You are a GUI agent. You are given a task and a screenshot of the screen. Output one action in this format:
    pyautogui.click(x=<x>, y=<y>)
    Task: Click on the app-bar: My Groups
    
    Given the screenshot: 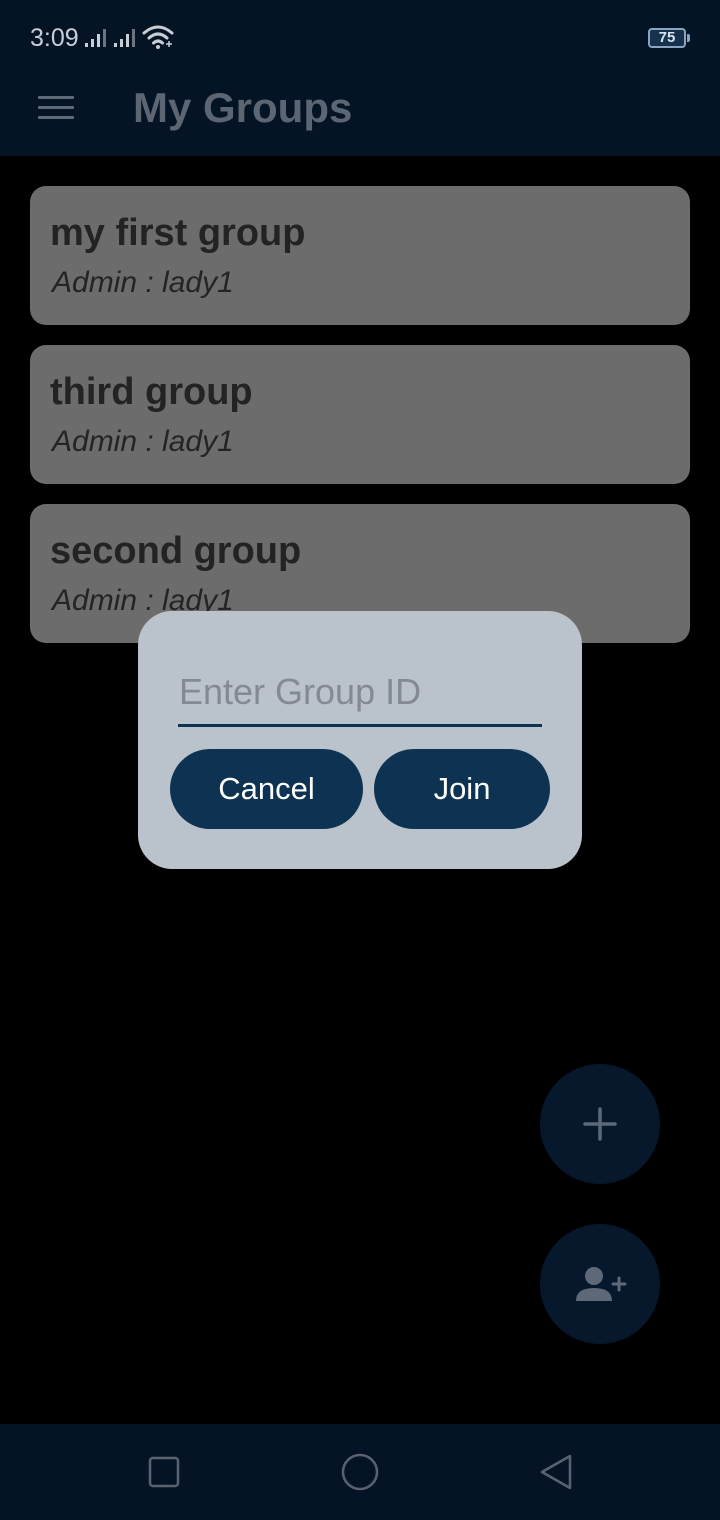 What is the action you would take?
    pyautogui.click(x=360, y=116)
    